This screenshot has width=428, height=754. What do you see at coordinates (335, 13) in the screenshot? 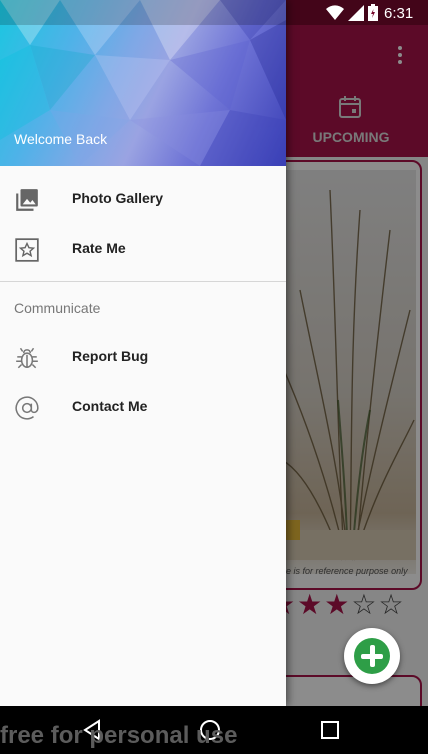
I see `wifi-icon` at bounding box center [335, 13].